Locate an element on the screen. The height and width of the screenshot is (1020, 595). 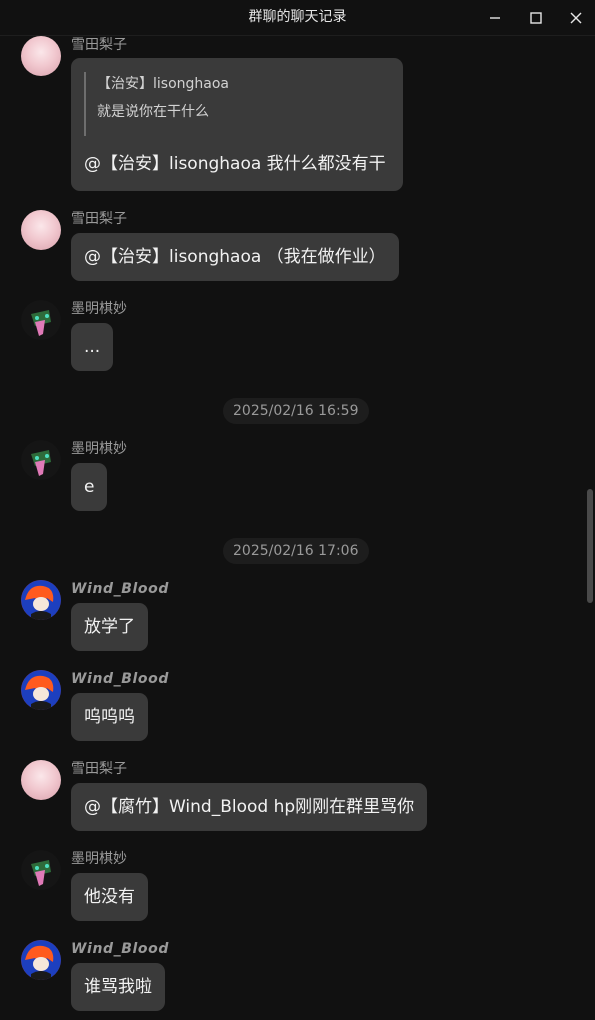
timestamp-text: 2025/02/16 16:59 is located at coordinates (296, 411).